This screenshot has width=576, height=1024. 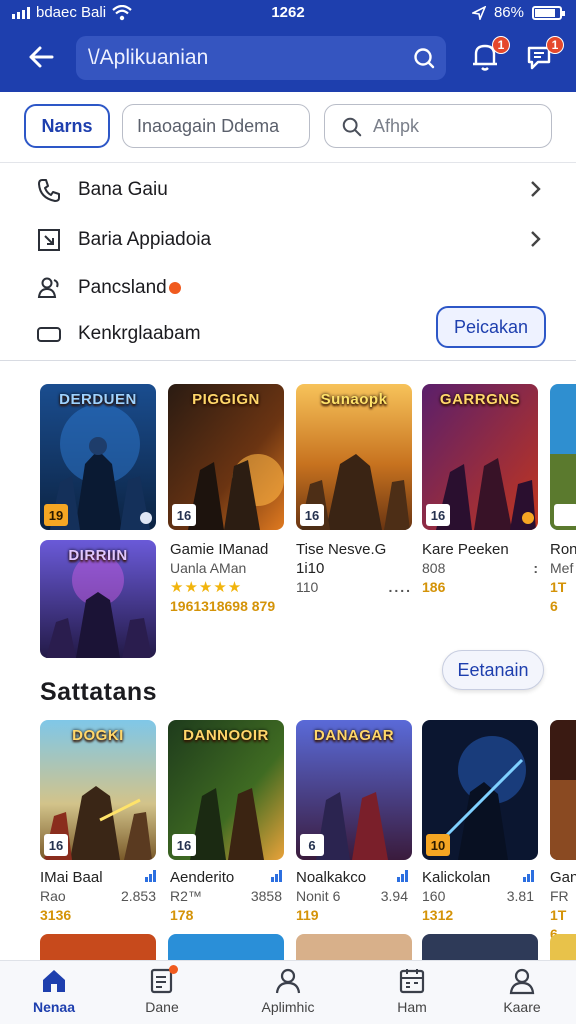 I want to click on game-tile: DOGKI 16, so click(x=98, y=790).